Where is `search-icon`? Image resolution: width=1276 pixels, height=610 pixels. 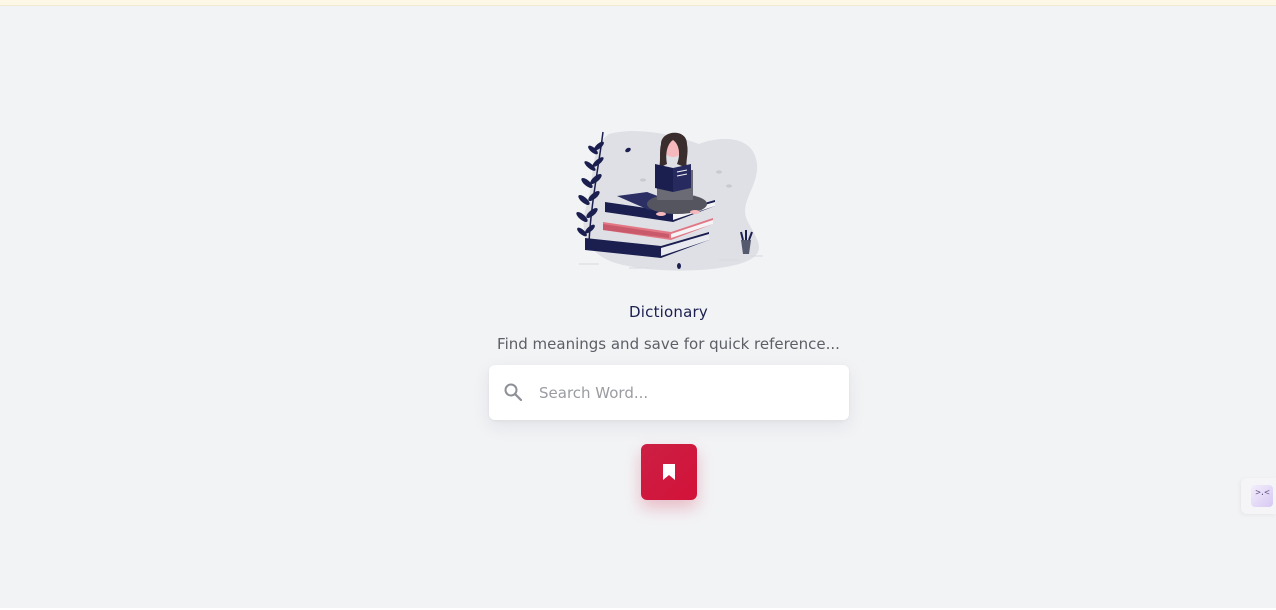 search-icon is located at coordinates (513, 392).